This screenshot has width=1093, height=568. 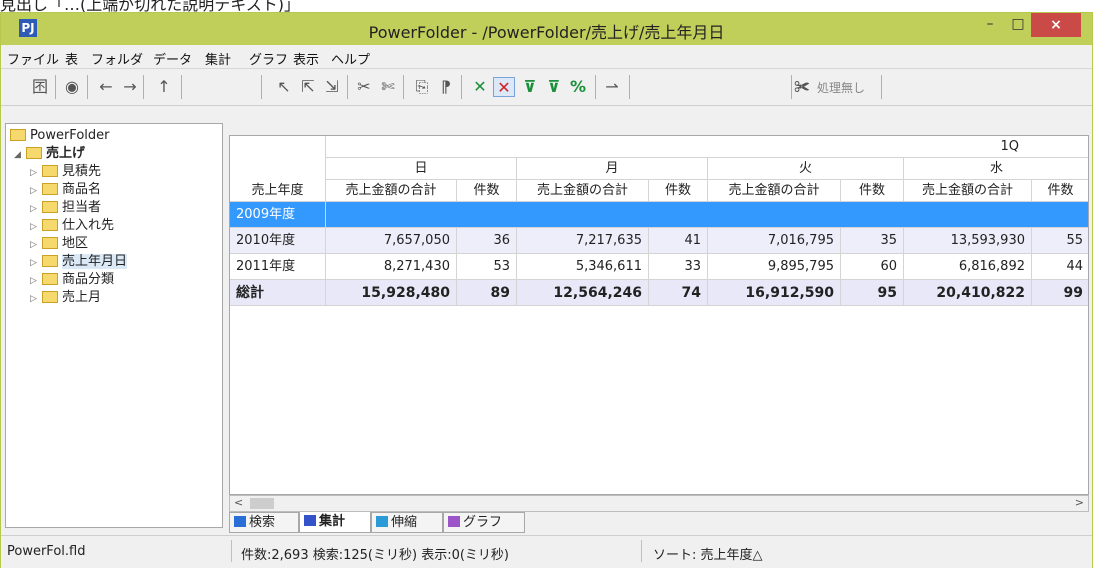 What do you see at coordinates (72, 280) in the screenshot?
I see `tree-item: ▷ 商品分類` at bounding box center [72, 280].